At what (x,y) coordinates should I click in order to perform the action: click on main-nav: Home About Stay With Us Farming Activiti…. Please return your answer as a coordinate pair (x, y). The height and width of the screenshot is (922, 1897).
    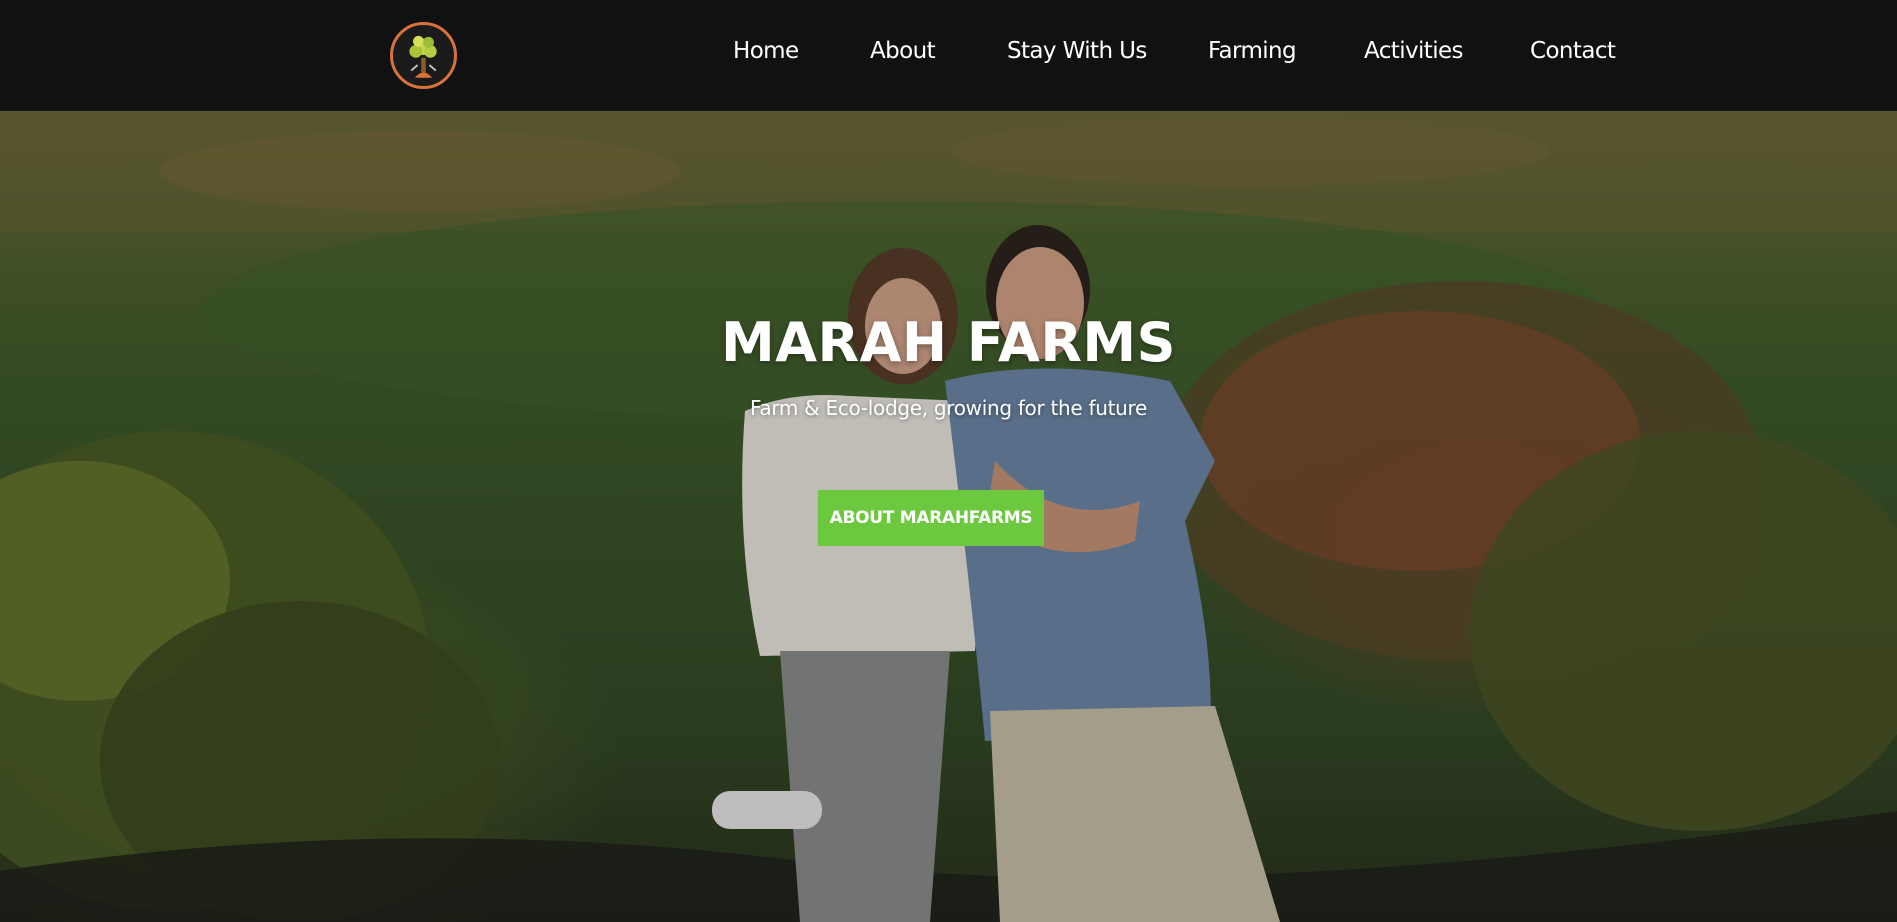
    Looking at the image, I should click on (948, 55).